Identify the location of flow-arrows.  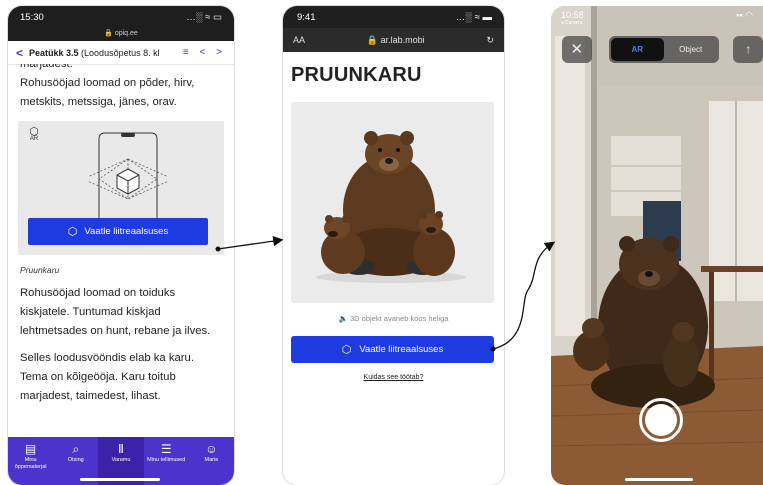
(385, 293).